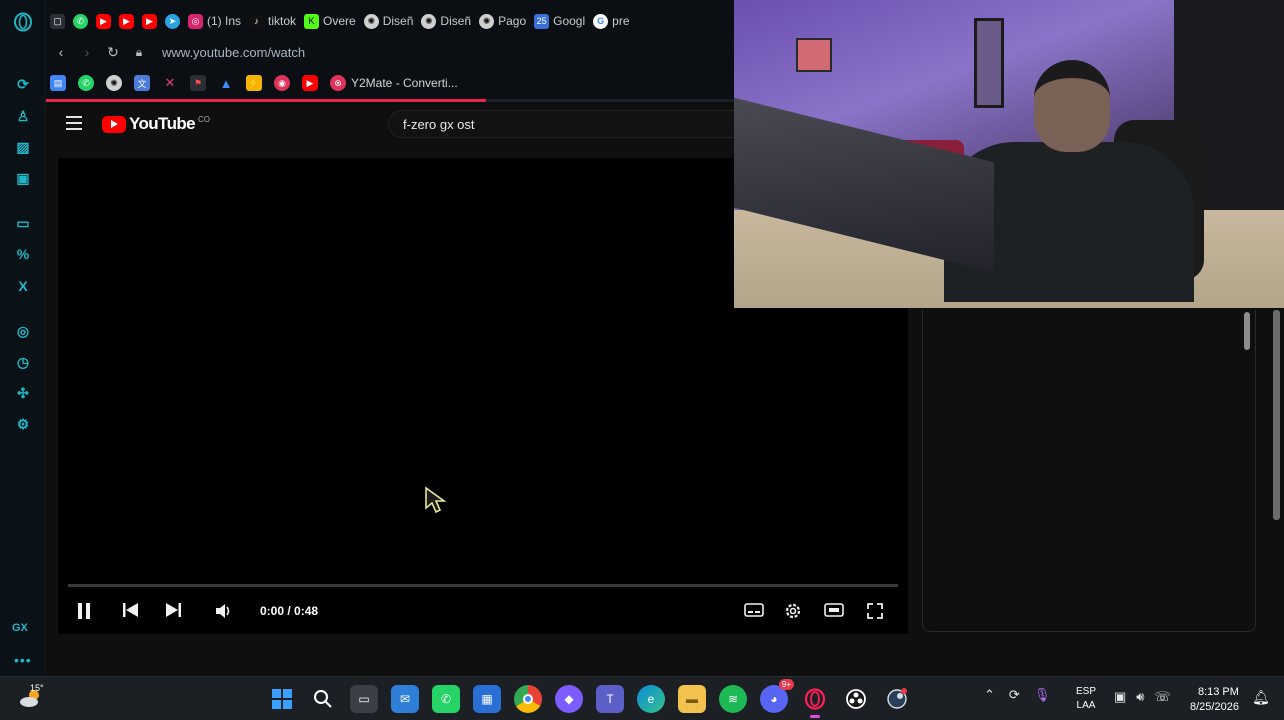 This screenshot has width=1284, height=720. I want to click on network-icon: ▣, so click(1120, 696).